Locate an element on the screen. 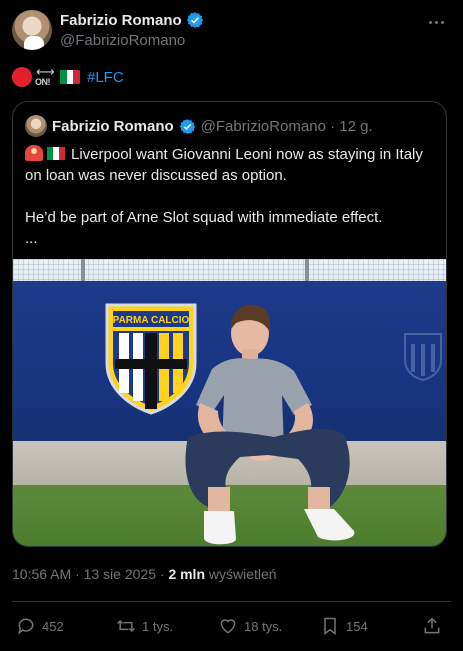  author-handle: @FabrizioRomano is located at coordinates (132, 40).